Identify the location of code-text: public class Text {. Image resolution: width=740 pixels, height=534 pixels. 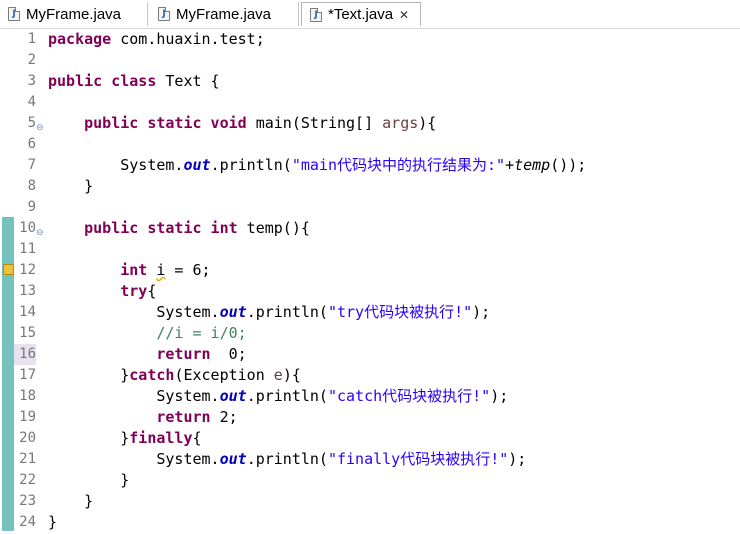
(134, 81).